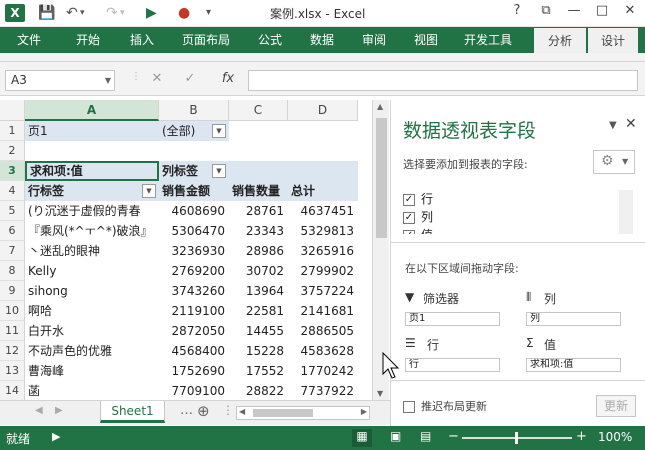 The image size is (645, 450). What do you see at coordinates (12, 171) in the screenshot?
I see `row-header-selected: 3` at bounding box center [12, 171].